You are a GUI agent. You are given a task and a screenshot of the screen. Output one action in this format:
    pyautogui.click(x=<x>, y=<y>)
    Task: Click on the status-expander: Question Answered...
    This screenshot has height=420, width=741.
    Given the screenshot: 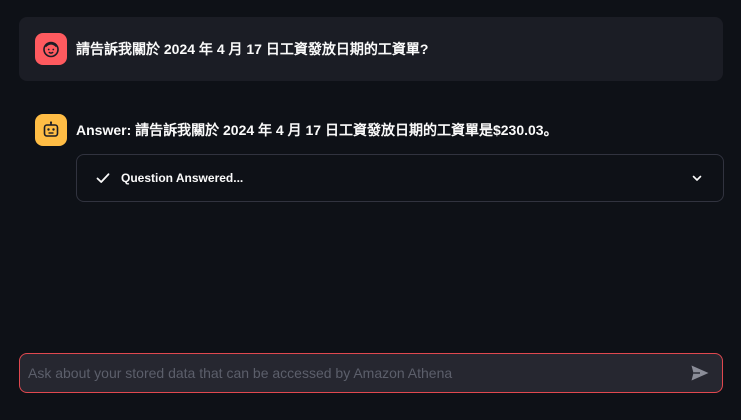 What is the action you would take?
    pyautogui.click(x=400, y=178)
    